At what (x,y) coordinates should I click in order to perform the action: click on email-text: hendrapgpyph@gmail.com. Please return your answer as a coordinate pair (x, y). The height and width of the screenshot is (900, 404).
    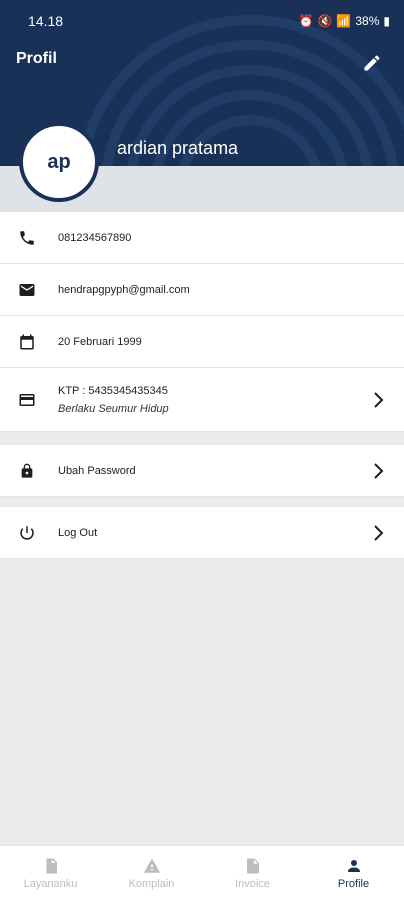
    Looking at the image, I should click on (124, 289).